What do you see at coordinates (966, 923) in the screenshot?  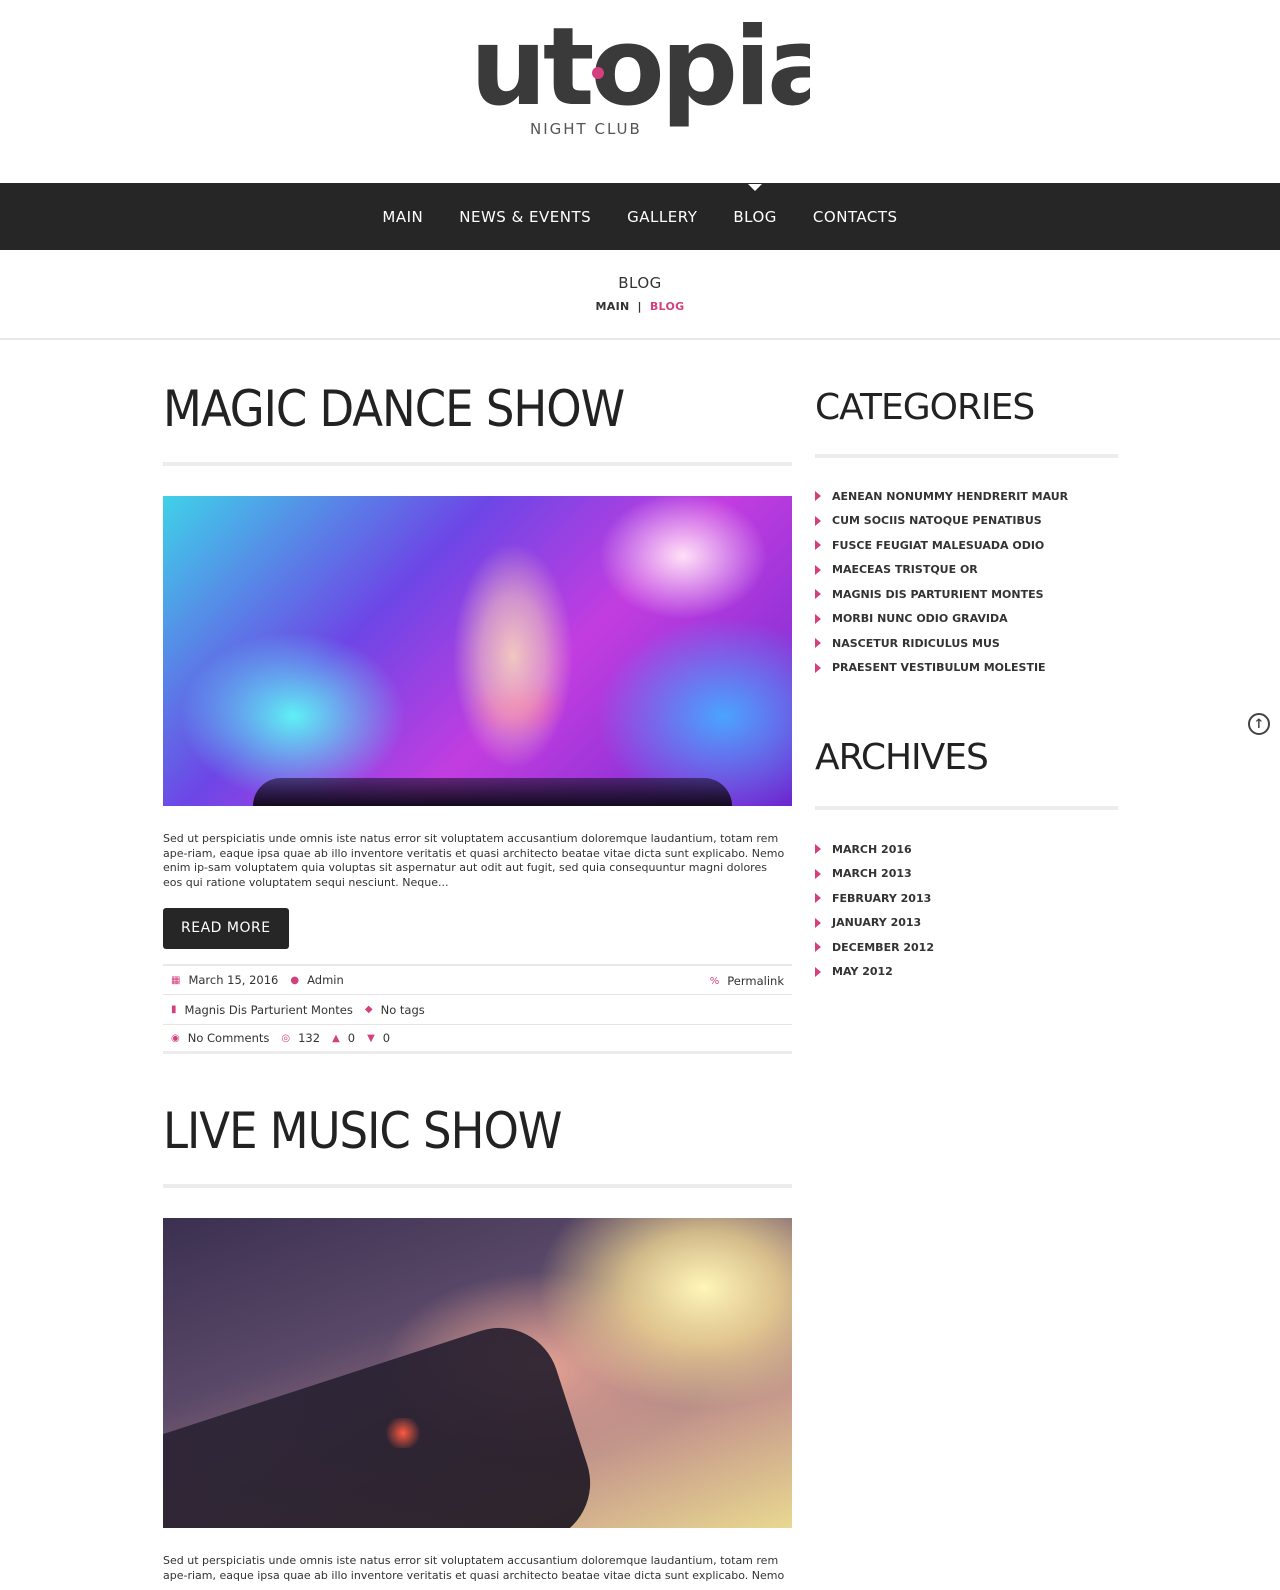 I see `archive-item: JANUARY 2013` at bounding box center [966, 923].